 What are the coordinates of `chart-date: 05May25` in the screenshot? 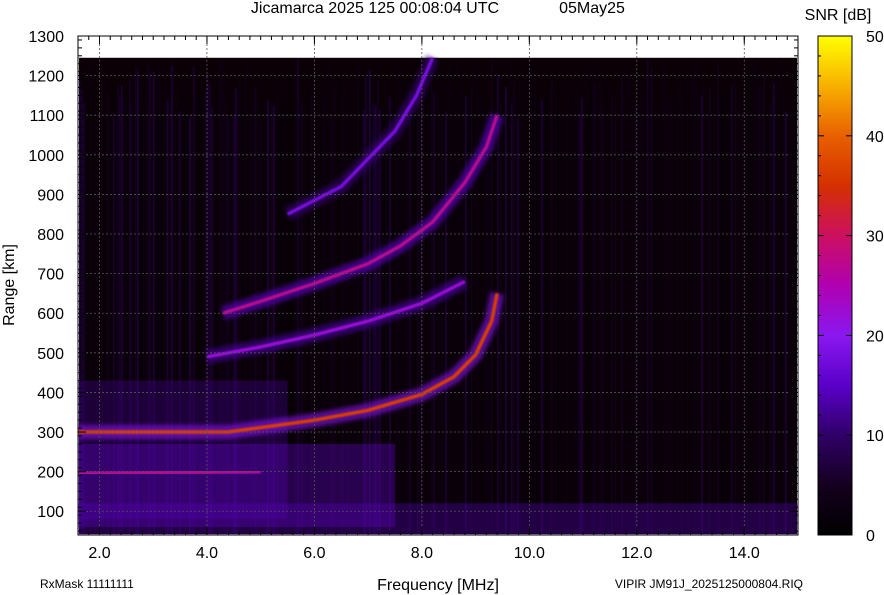 It's located at (592, 8).